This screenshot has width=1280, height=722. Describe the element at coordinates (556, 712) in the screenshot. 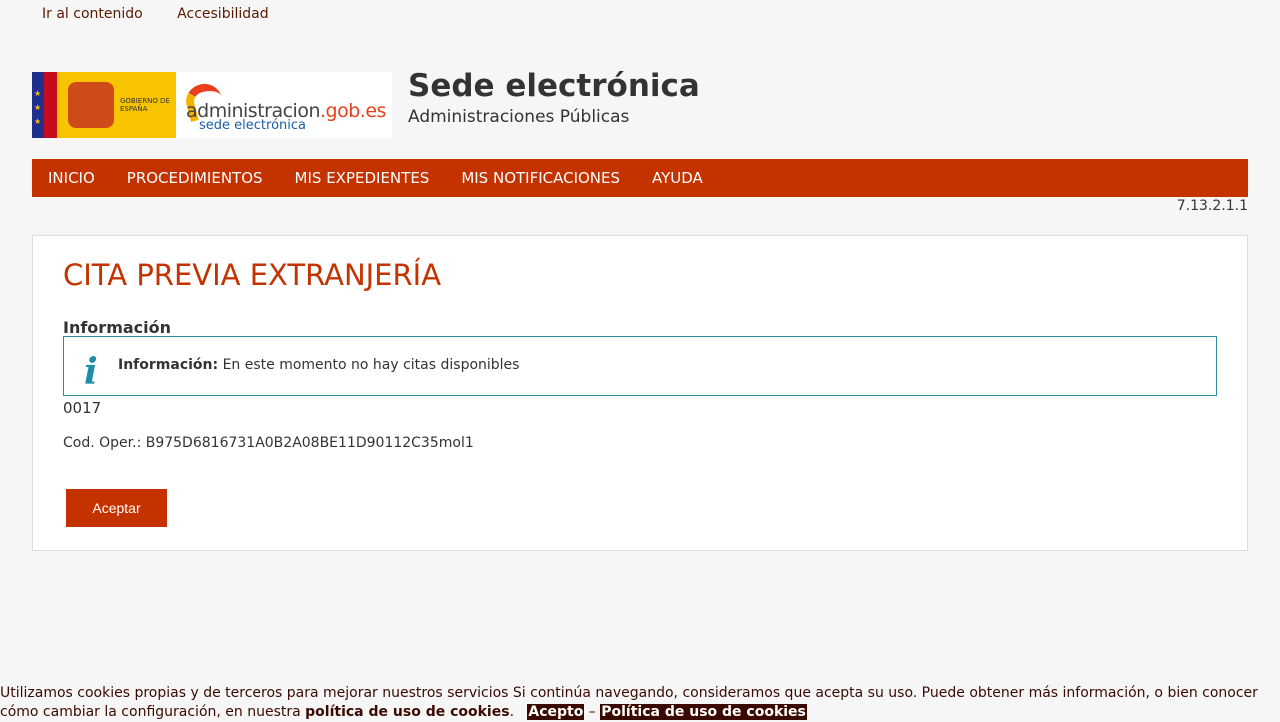

I see `cookie-accept-button: Acepto` at that location.